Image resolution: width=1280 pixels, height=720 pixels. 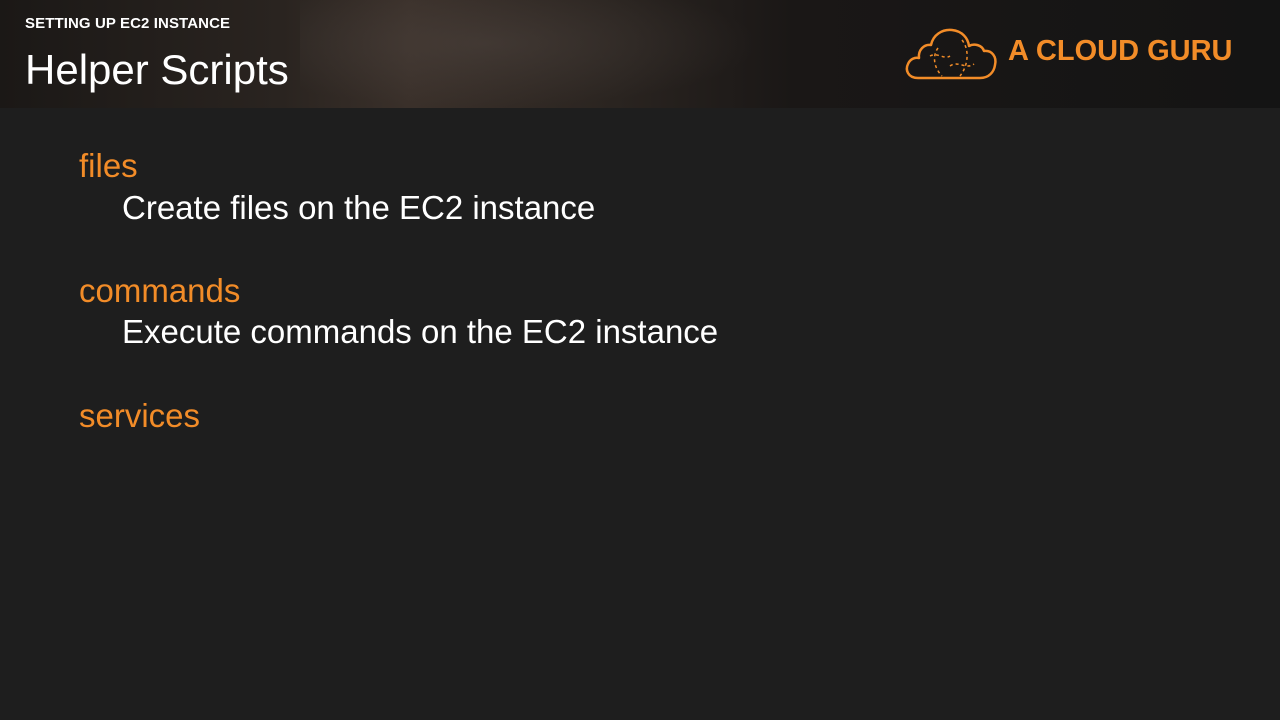 What do you see at coordinates (157, 69) in the screenshot?
I see `page-title: Helper Scripts` at bounding box center [157, 69].